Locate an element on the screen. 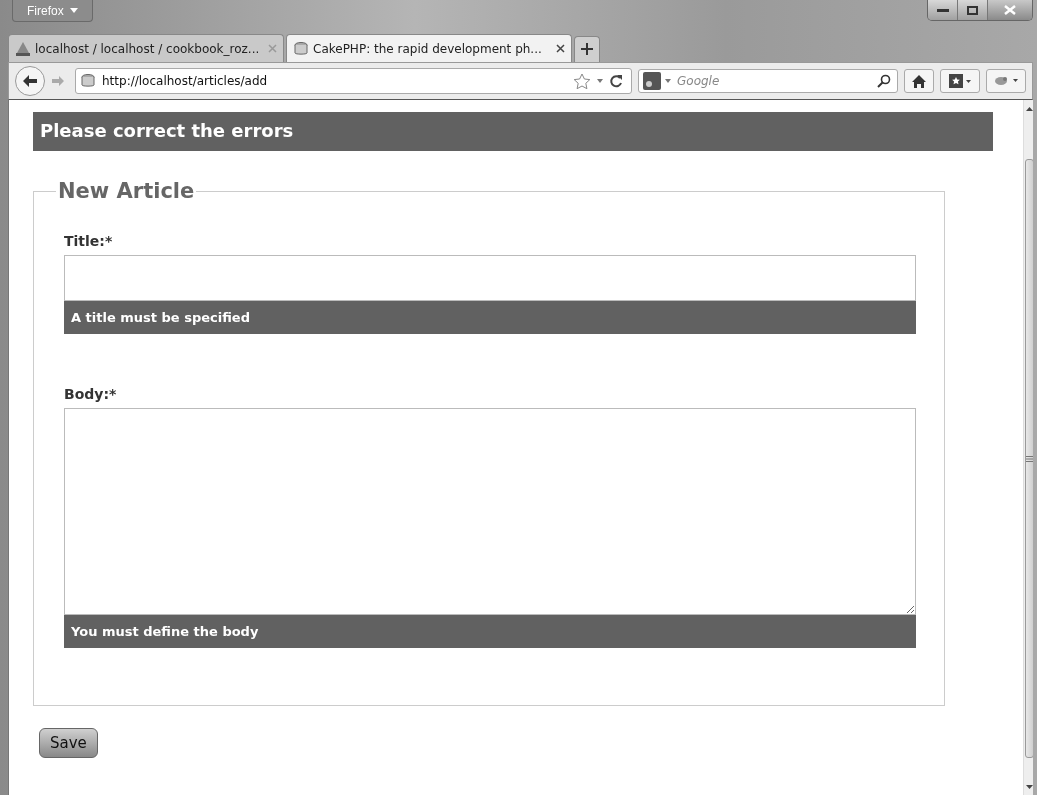  maximize-button is located at coordinates (973, 10).